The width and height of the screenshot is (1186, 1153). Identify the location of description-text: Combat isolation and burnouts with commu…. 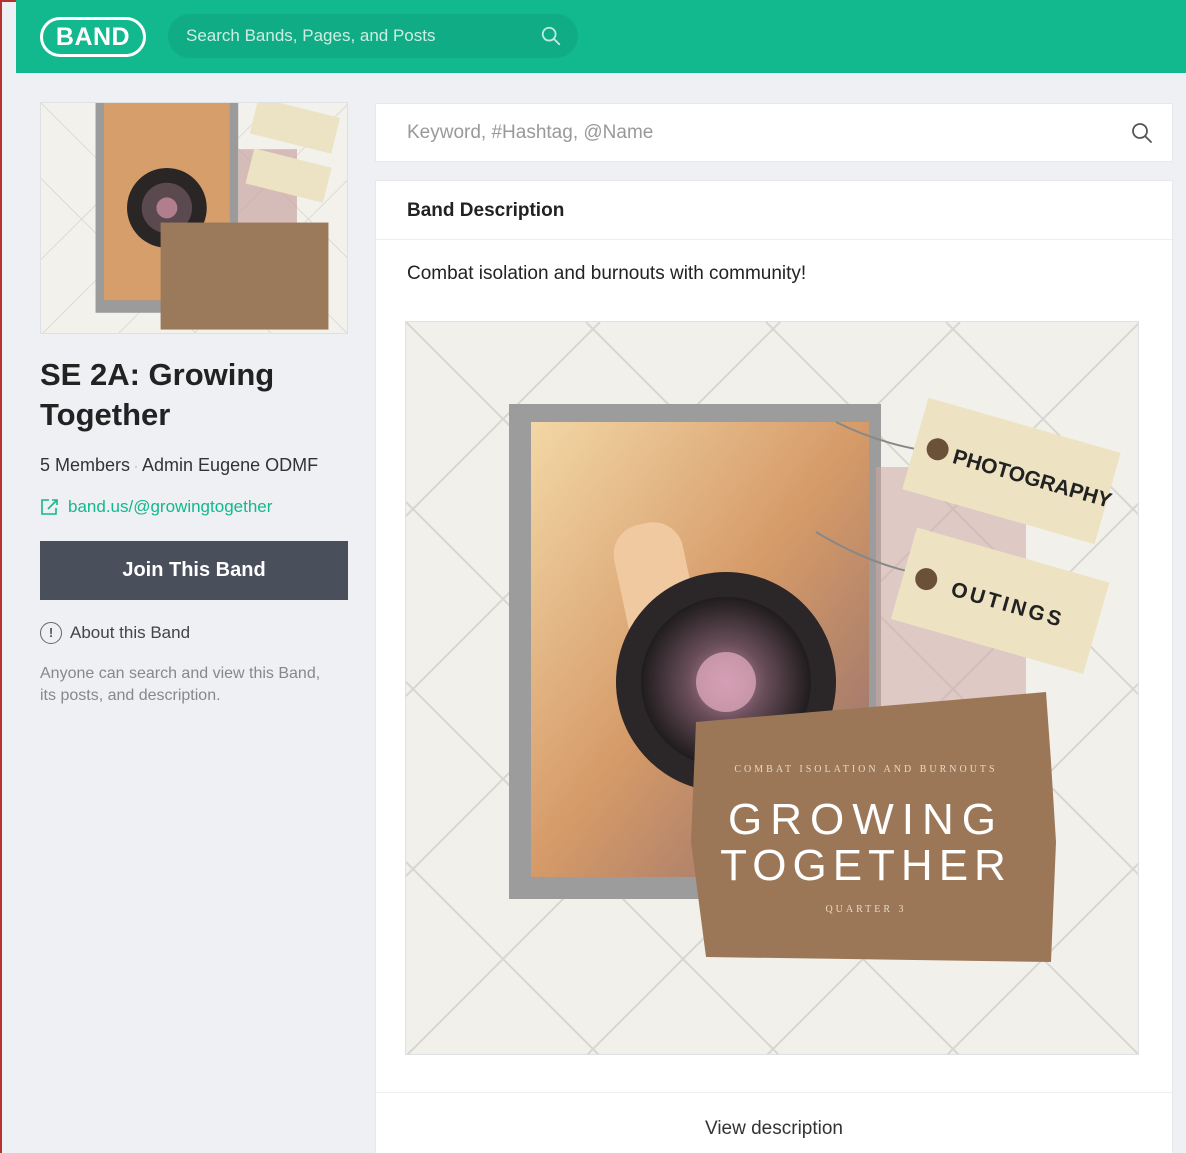
(607, 273).